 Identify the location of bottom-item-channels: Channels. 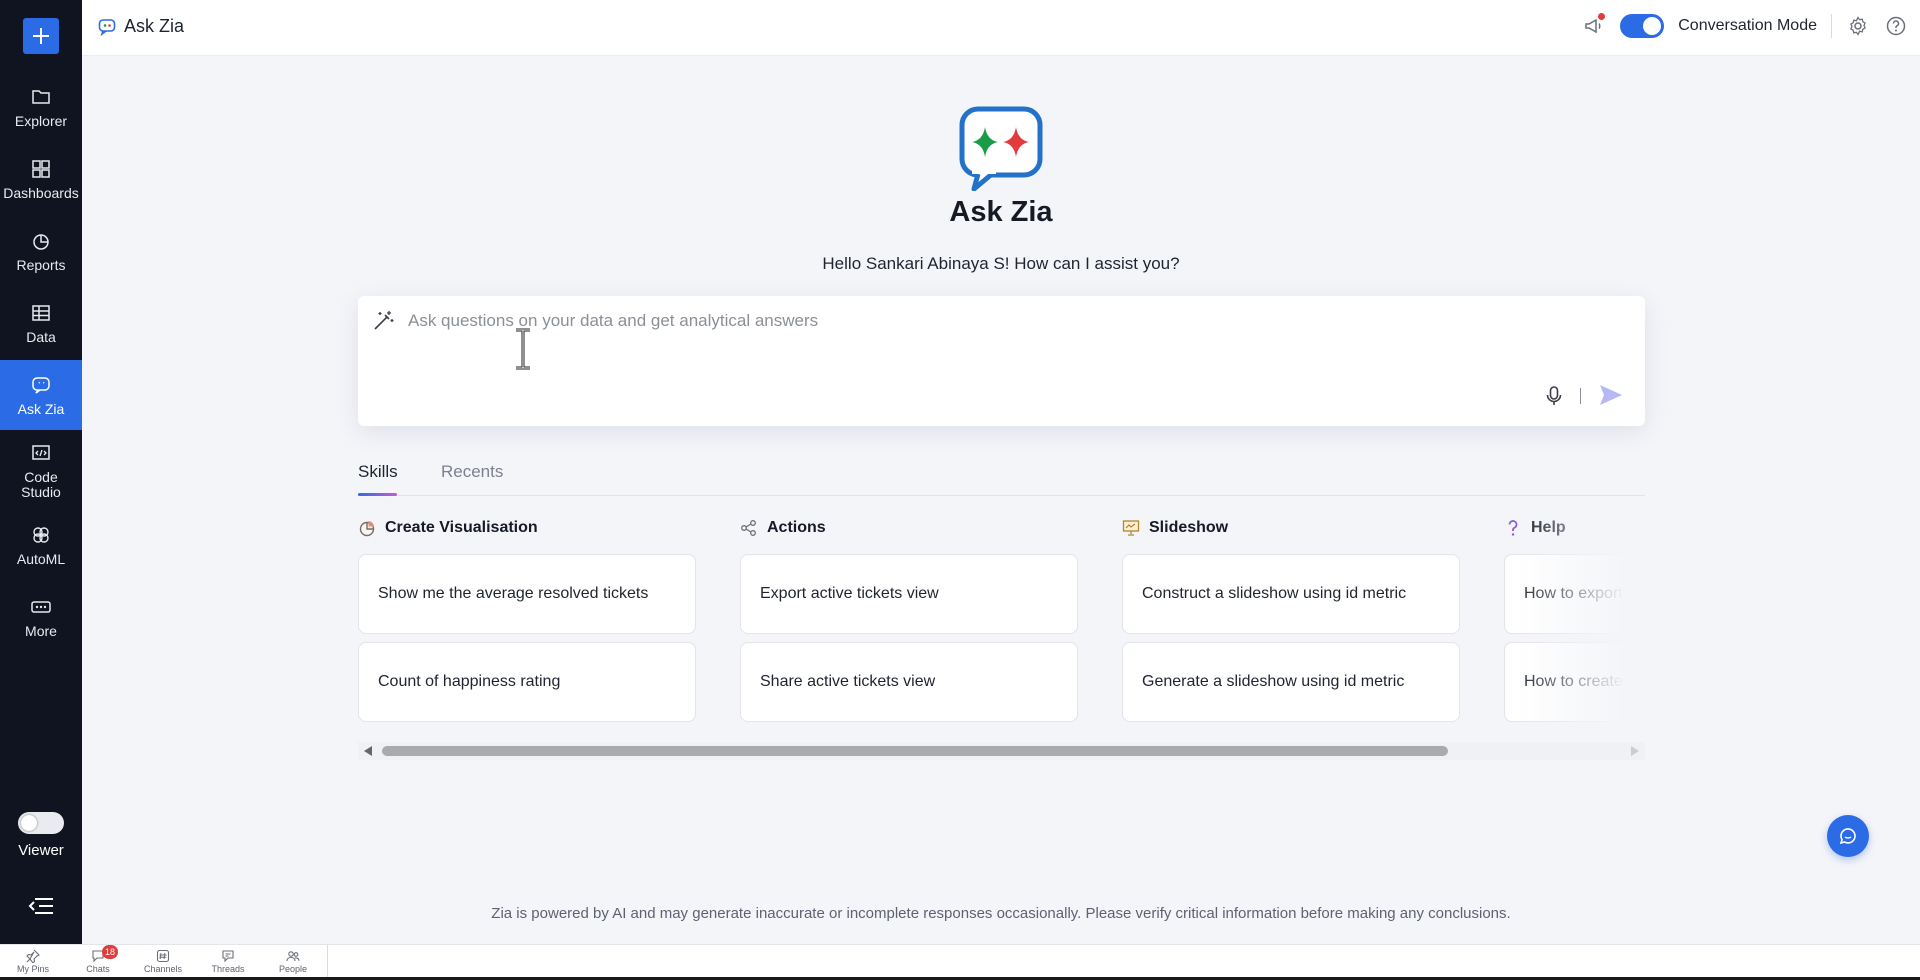
(163, 961).